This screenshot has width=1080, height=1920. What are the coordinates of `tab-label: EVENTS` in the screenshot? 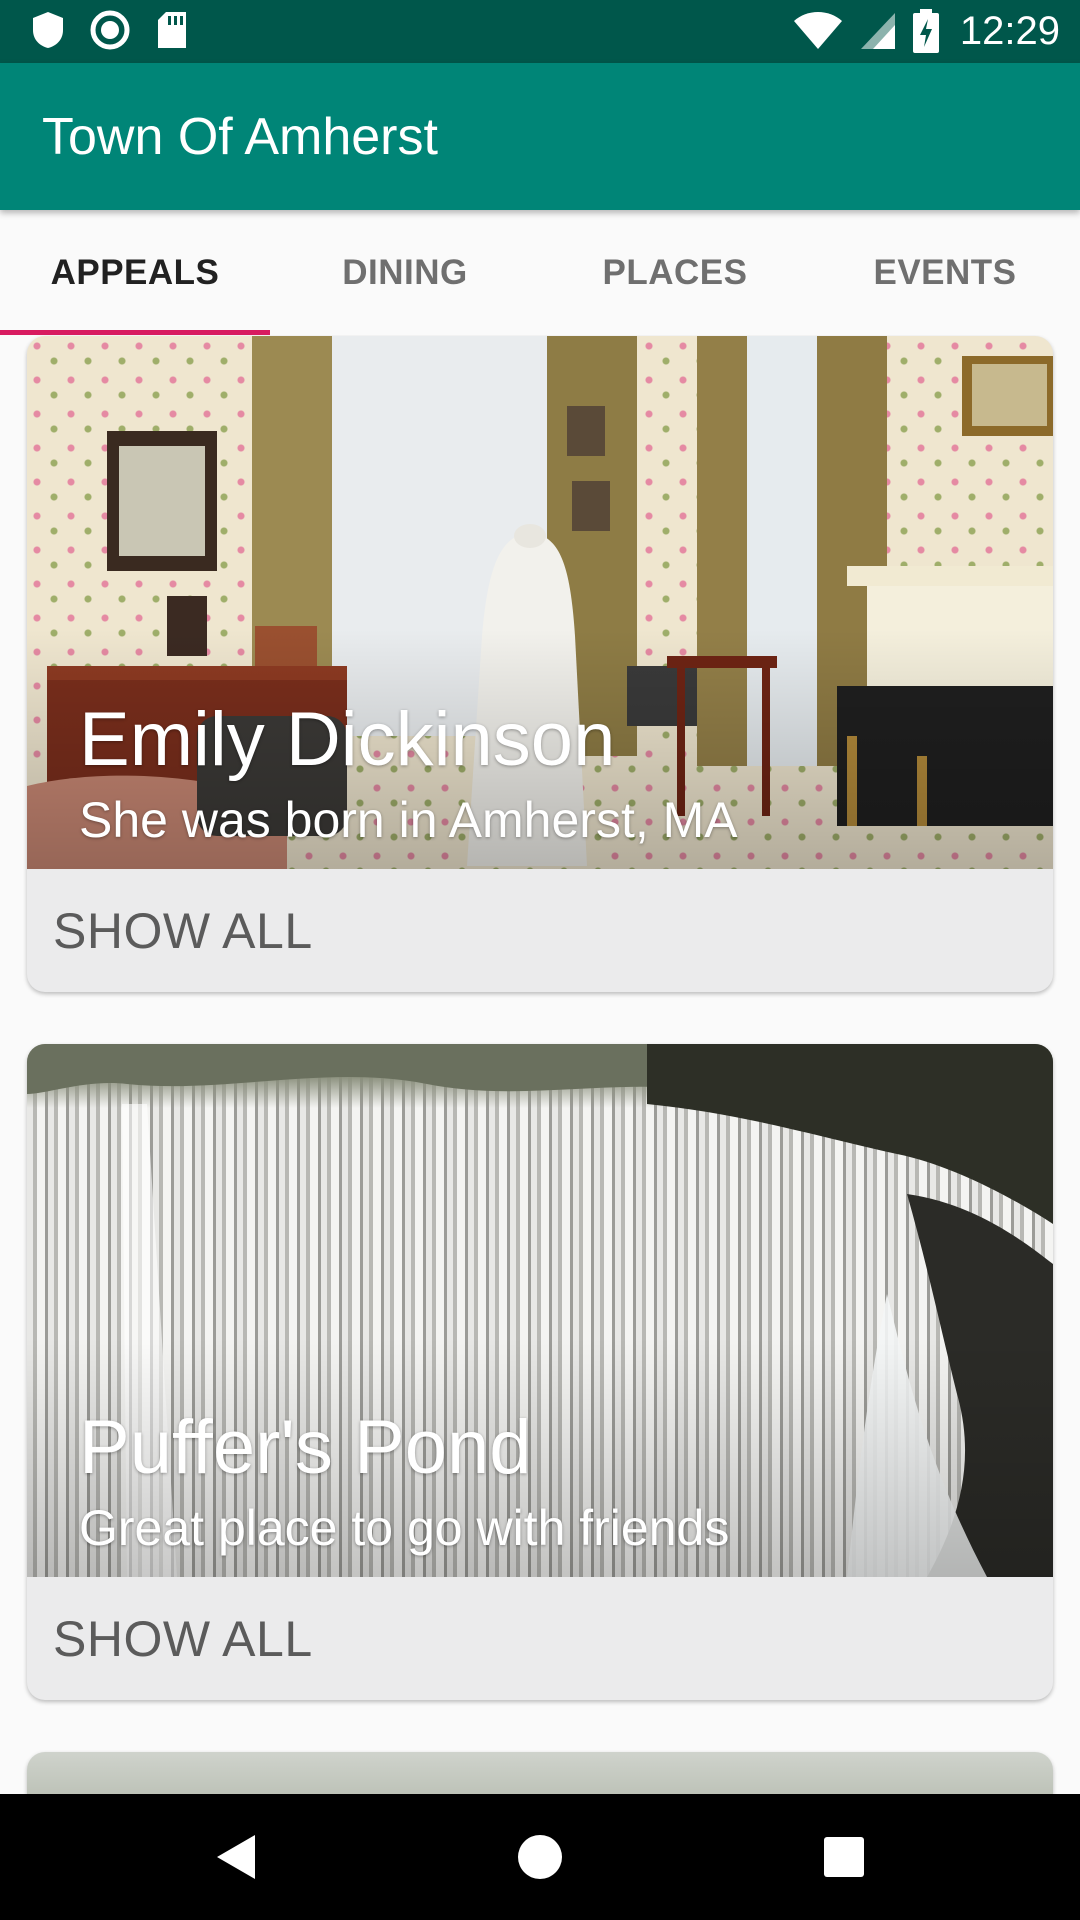 It's located at (945, 272).